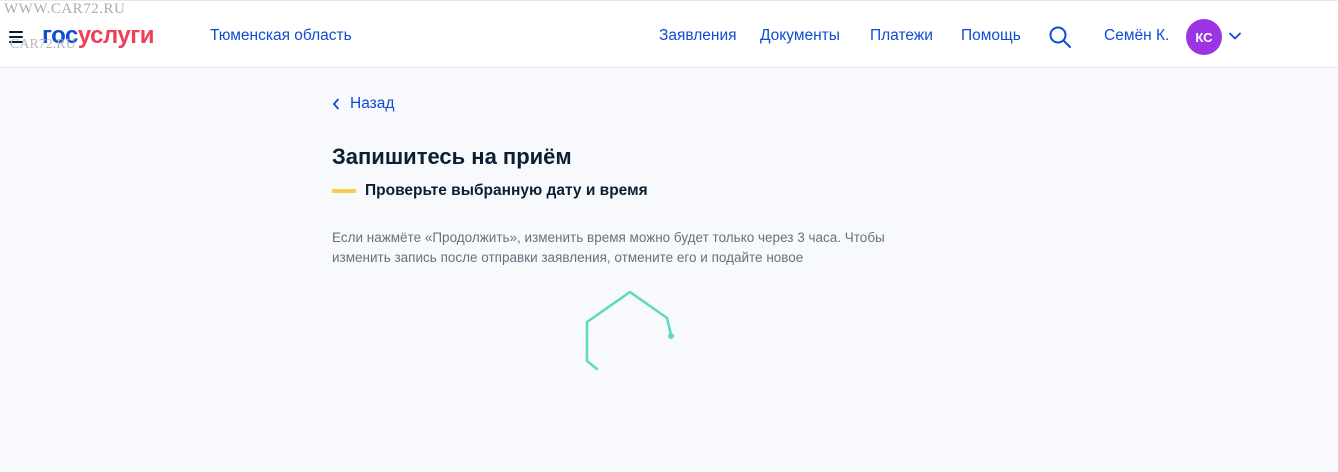  I want to click on step-accent-bar, so click(344, 191).